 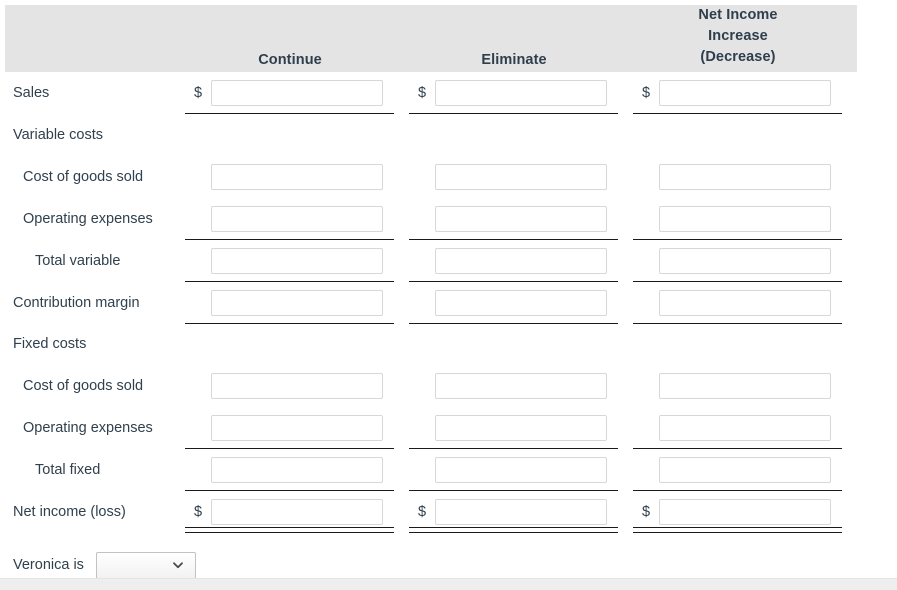 What do you see at coordinates (58, 134) in the screenshot?
I see `row-label: Variable costs` at bounding box center [58, 134].